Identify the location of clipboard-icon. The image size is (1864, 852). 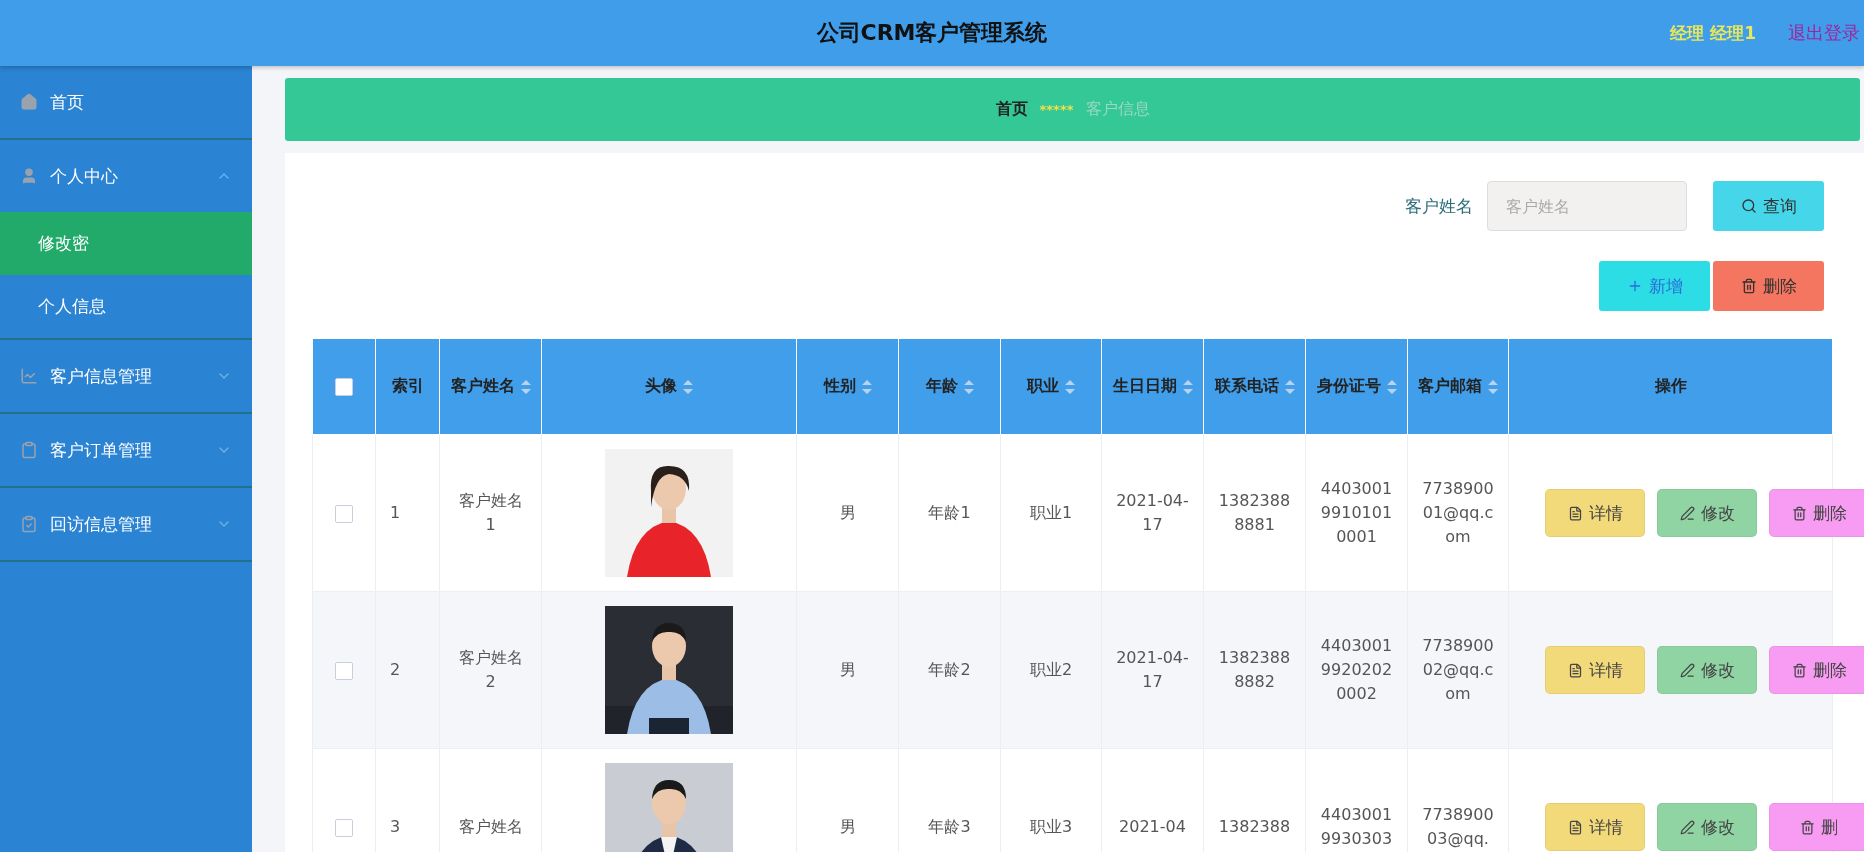
(29, 450).